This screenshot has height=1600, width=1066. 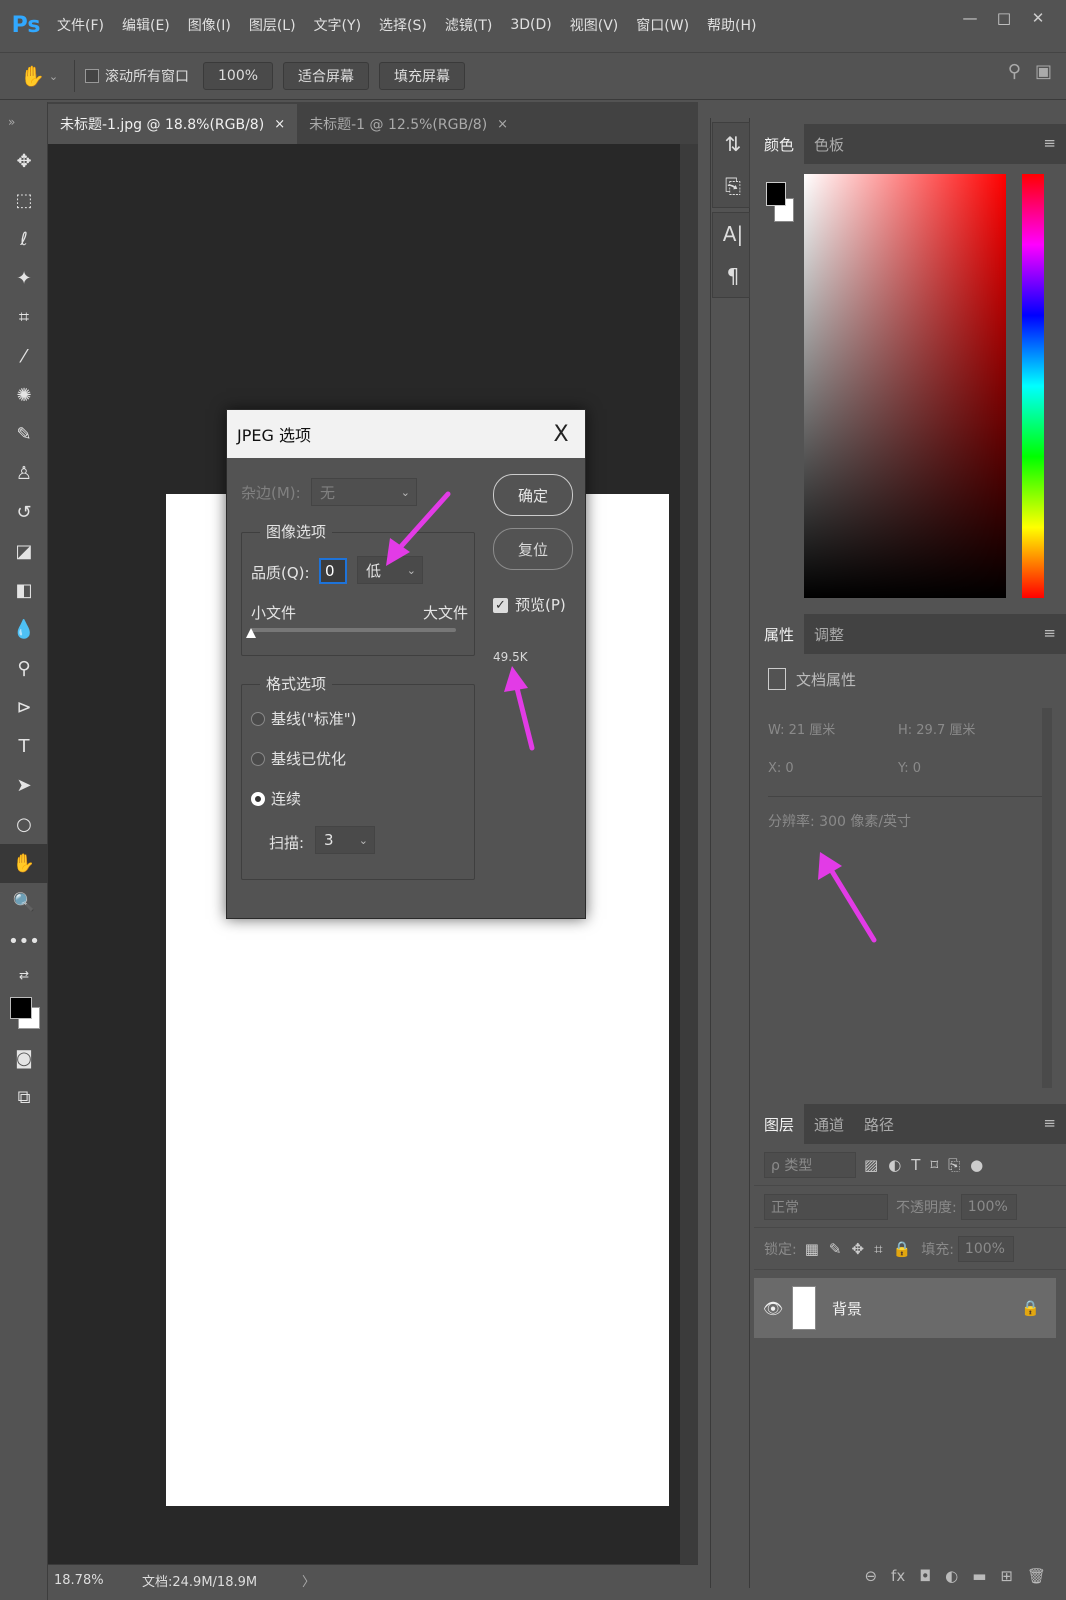 What do you see at coordinates (258, 759) in the screenshot?
I see `baseline-optimized-radio` at bounding box center [258, 759].